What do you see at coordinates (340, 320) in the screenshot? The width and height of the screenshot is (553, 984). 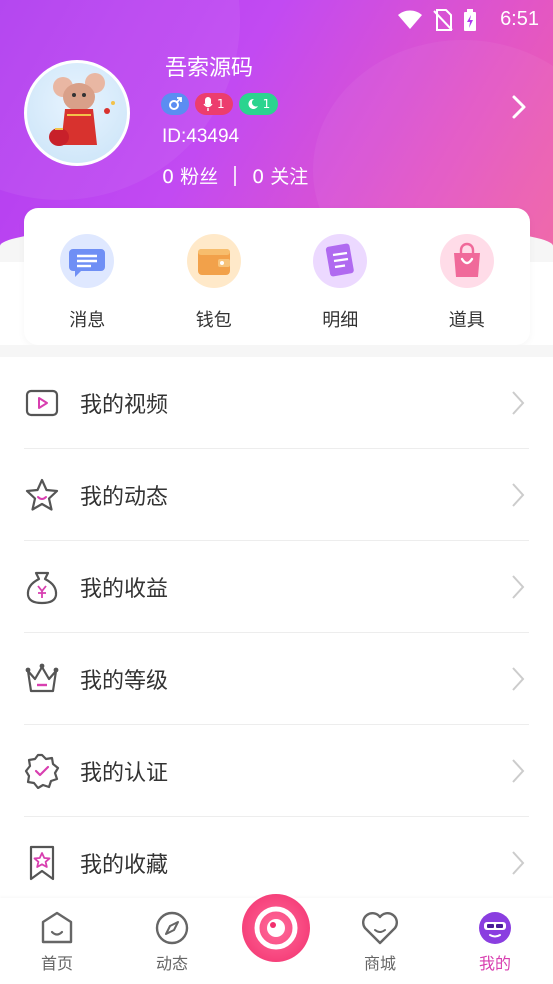 I see `quick-label-detail: 明细` at bounding box center [340, 320].